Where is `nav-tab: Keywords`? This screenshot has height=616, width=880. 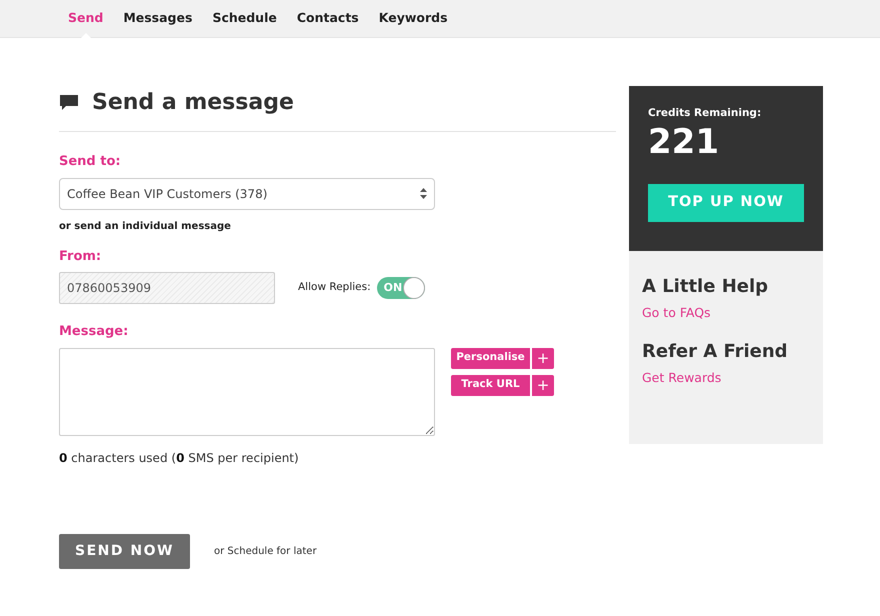 nav-tab: Keywords is located at coordinates (413, 19).